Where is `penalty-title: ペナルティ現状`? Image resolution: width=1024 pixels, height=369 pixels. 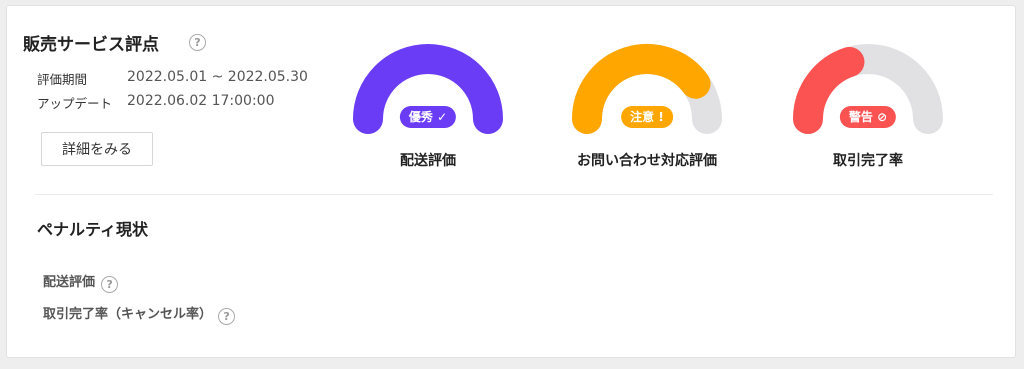
penalty-title: ペナルティ現状 is located at coordinates (93, 229).